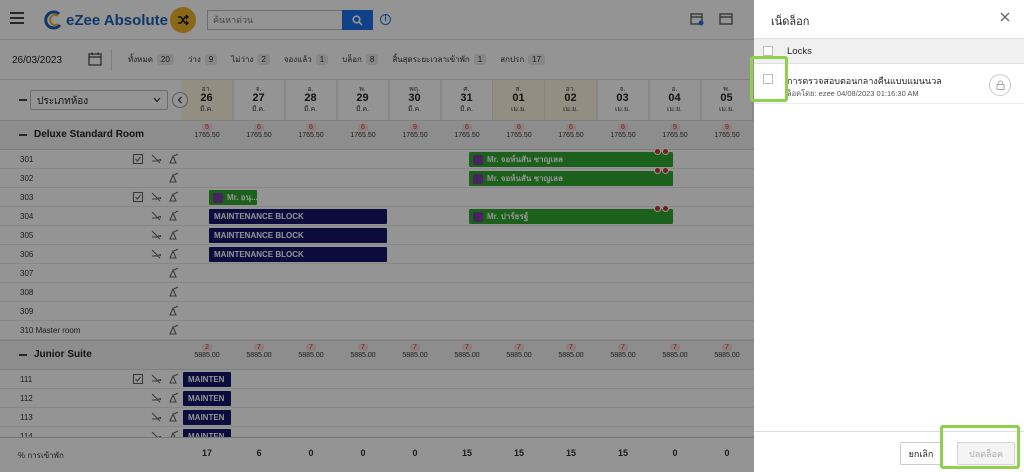  I want to click on lock-item-unlock-button, so click(1000, 85).